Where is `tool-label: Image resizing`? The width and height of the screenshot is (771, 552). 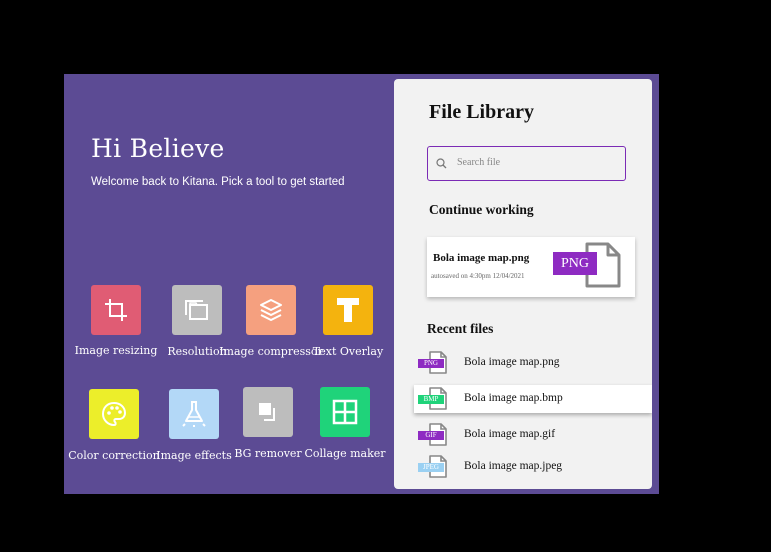
tool-label: Image resizing is located at coordinates (116, 350).